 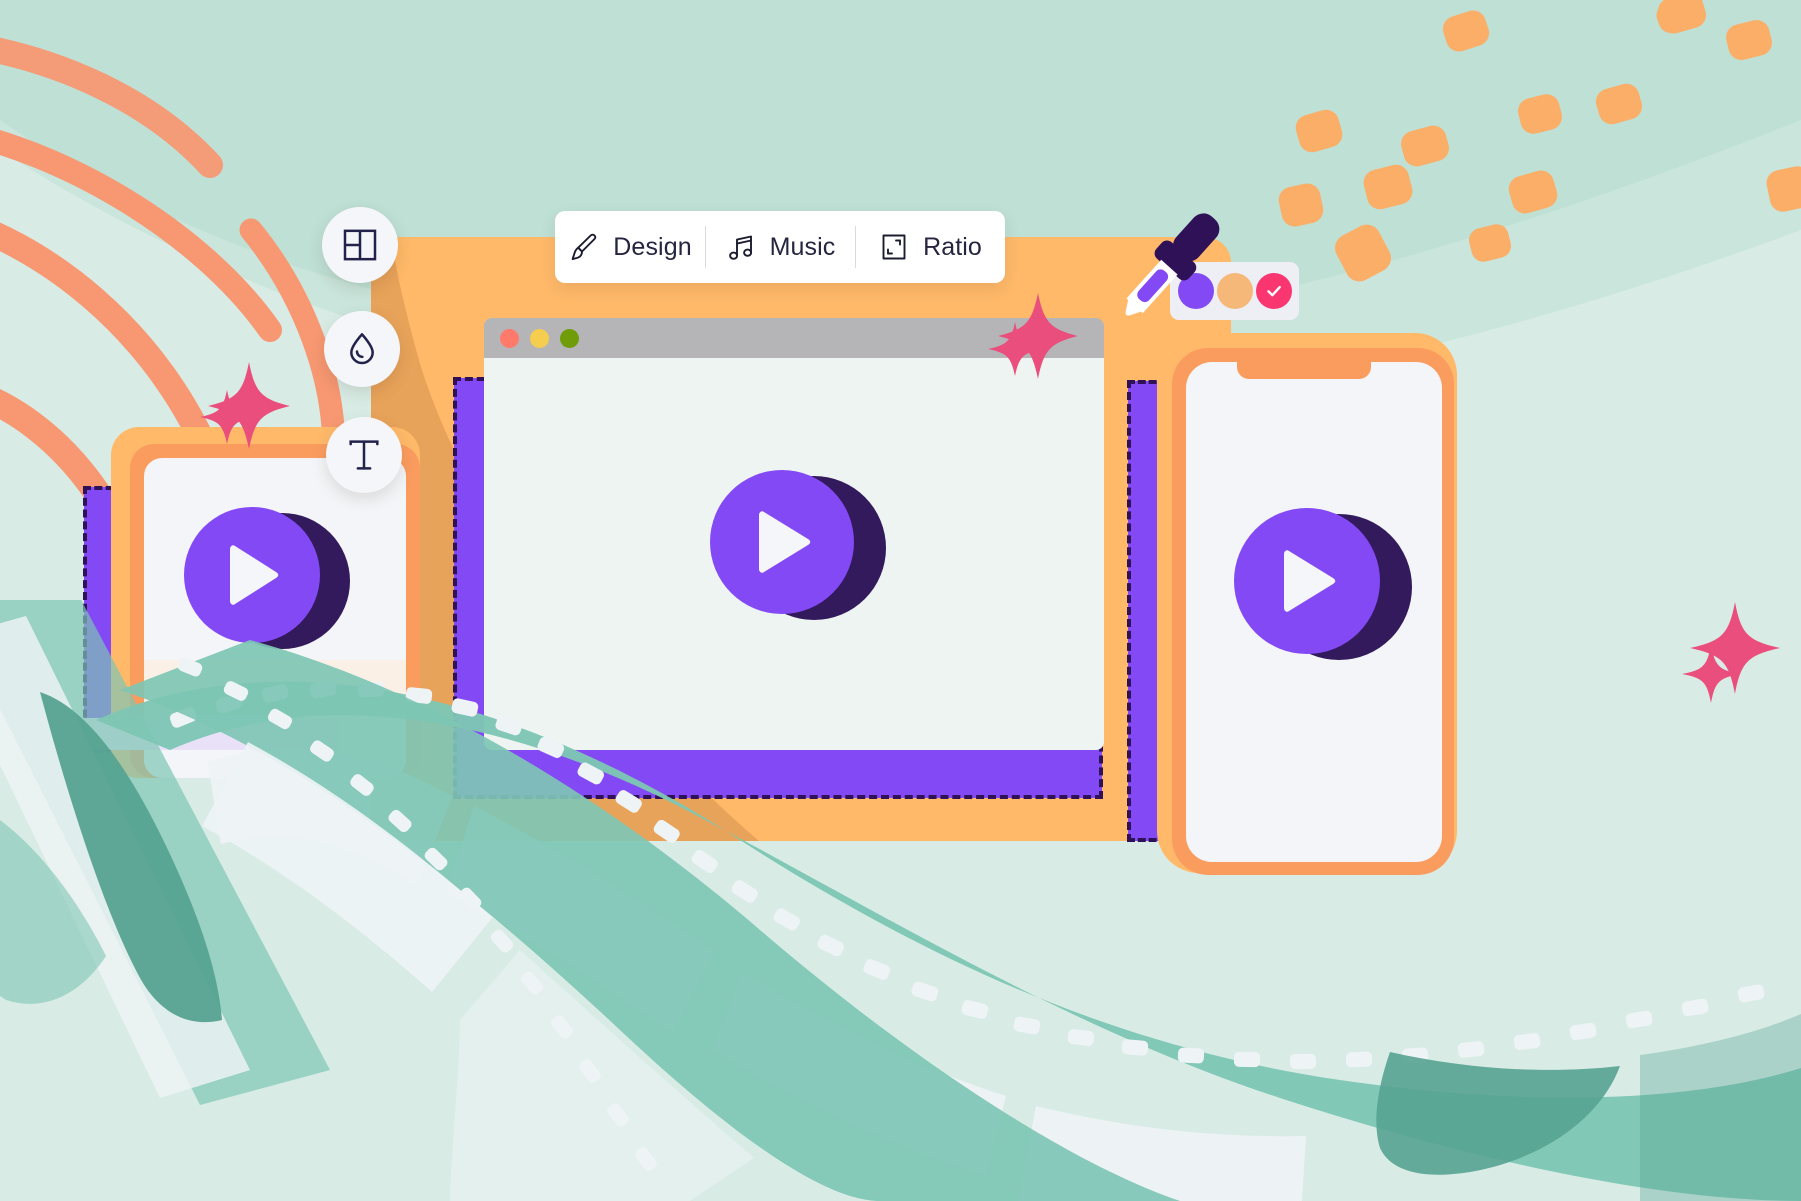 I want to click on toolbar-item-design: Design, so click(x=630, y=247).